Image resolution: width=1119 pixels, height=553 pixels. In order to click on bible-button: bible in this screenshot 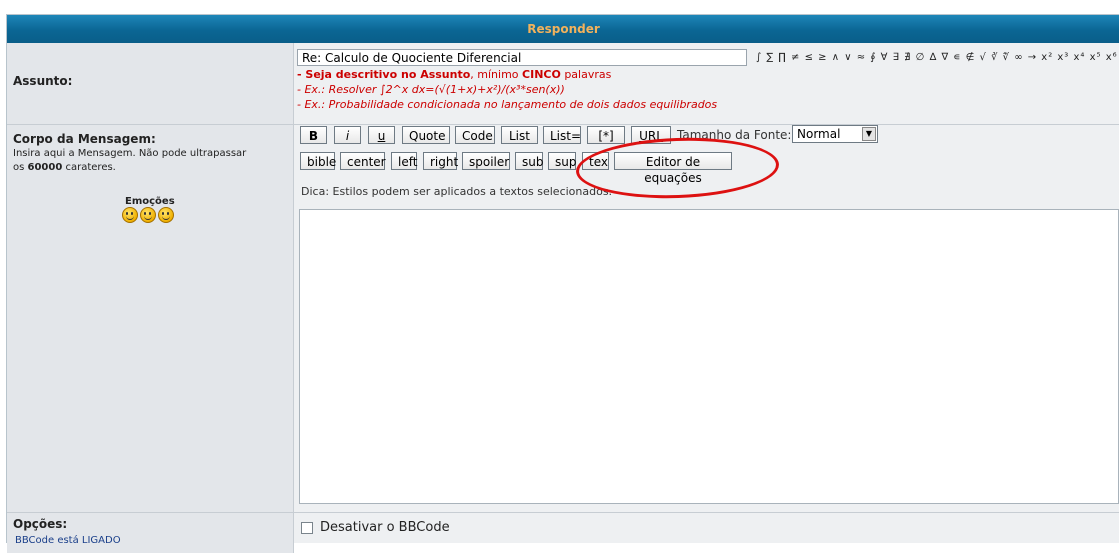, I will do `click(318, 161)`.